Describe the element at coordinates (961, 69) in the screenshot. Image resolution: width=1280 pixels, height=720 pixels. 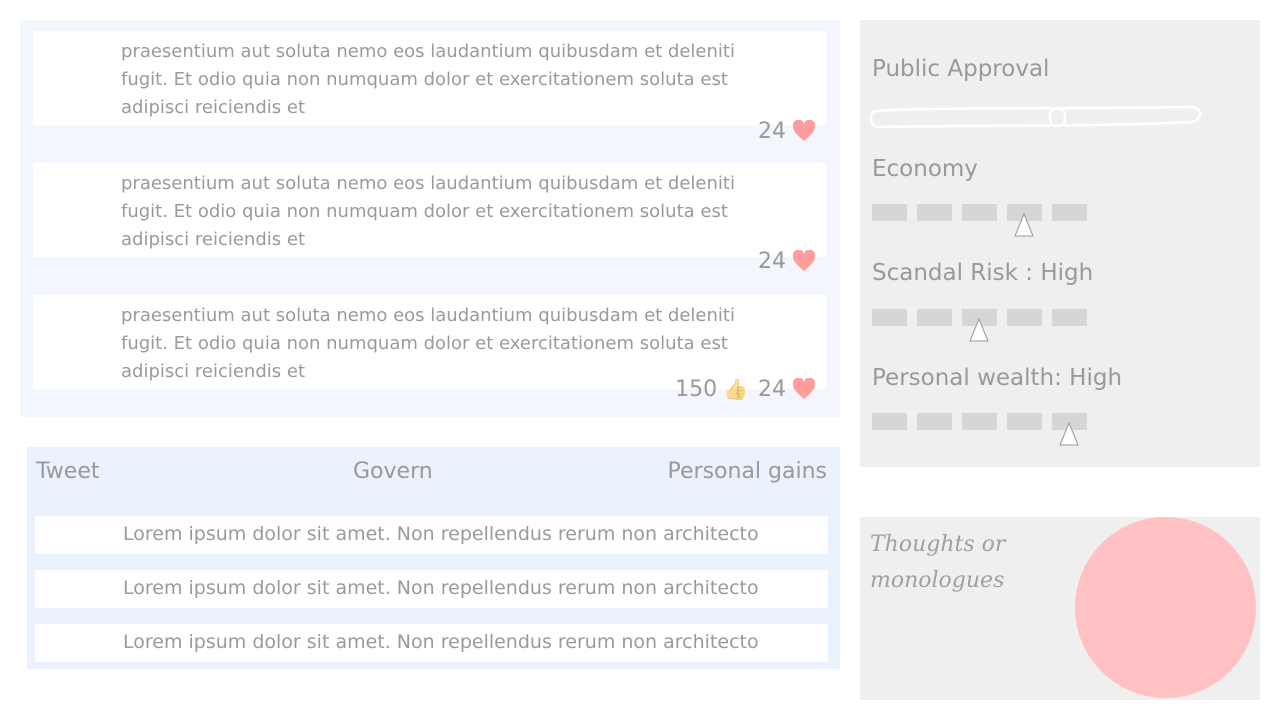
I see `public-approval-label: Public Approval` at that location.